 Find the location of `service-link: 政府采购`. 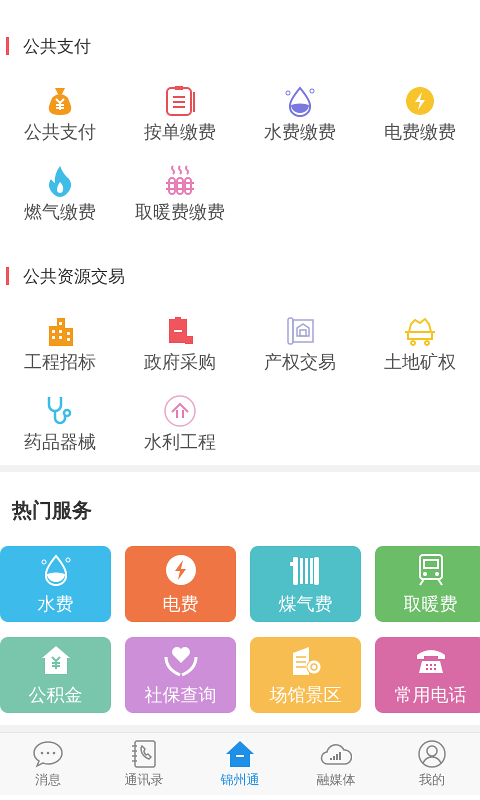

service-link: 政府采购 is located at coordinates (180, 362).